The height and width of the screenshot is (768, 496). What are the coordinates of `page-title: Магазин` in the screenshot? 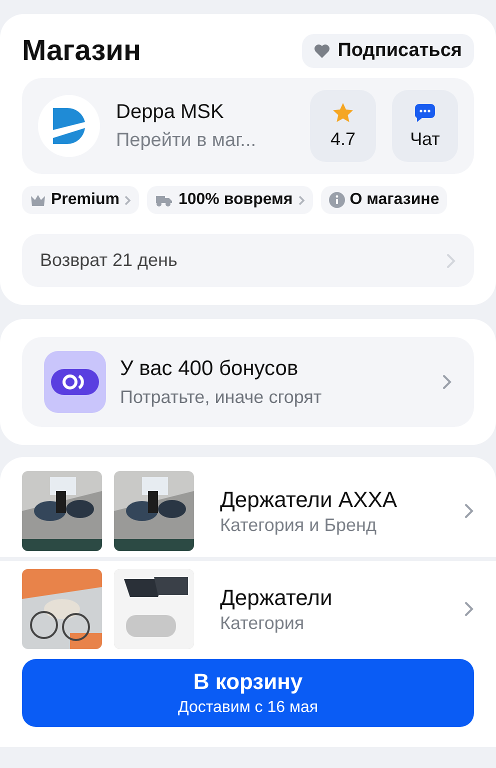 It's located at (81, 51).